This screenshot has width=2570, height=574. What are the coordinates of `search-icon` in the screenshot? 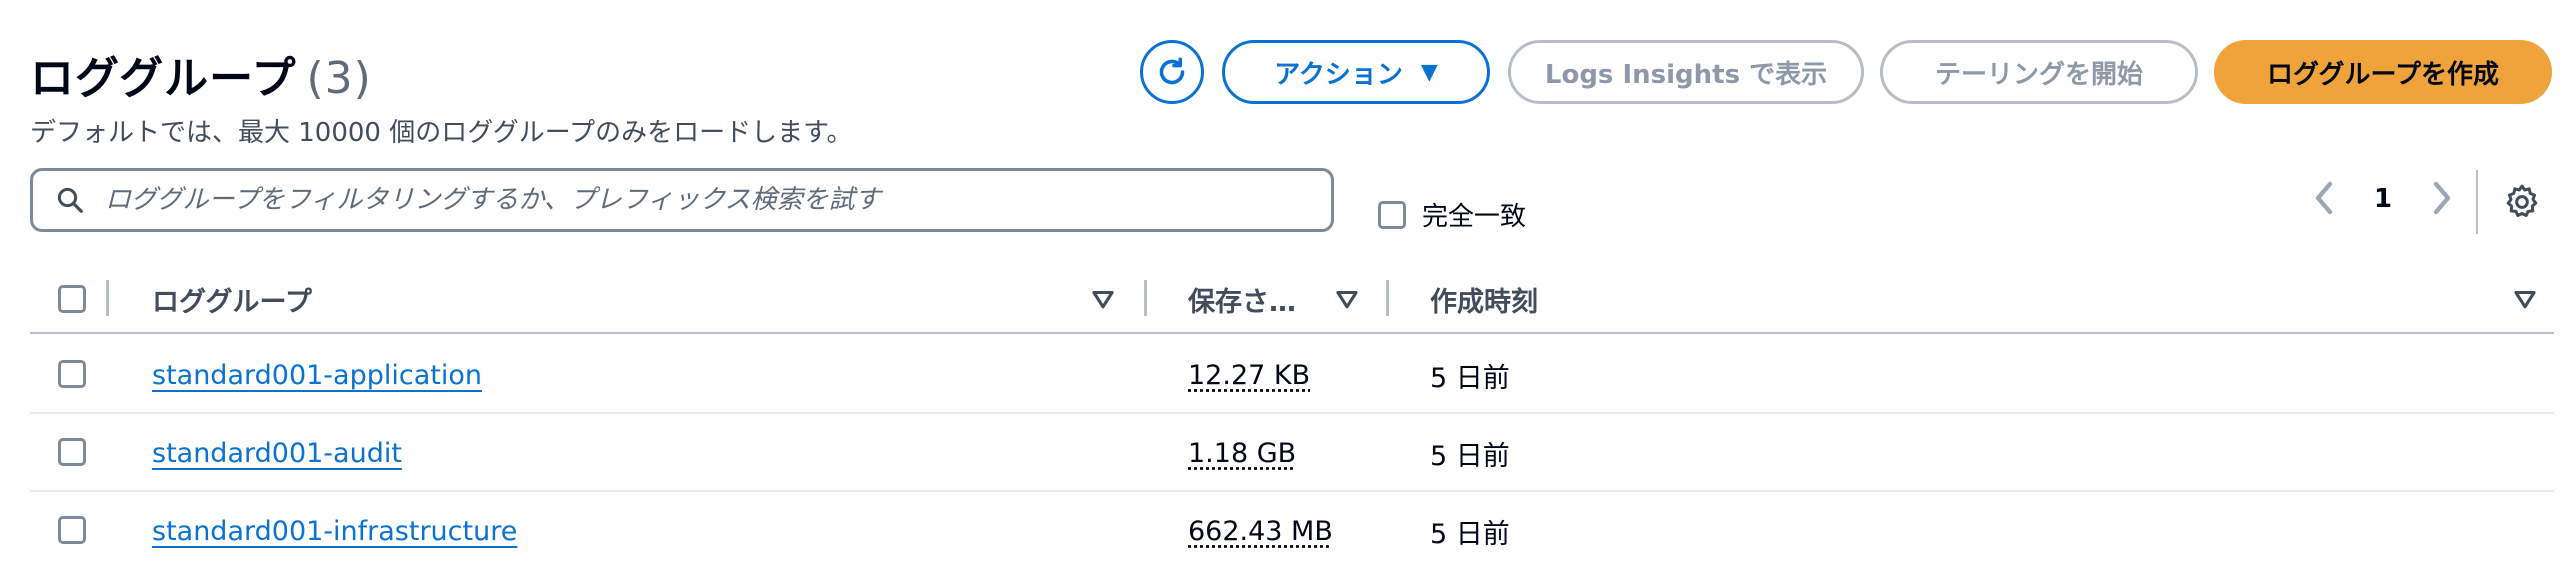 It's located at (70, 200).